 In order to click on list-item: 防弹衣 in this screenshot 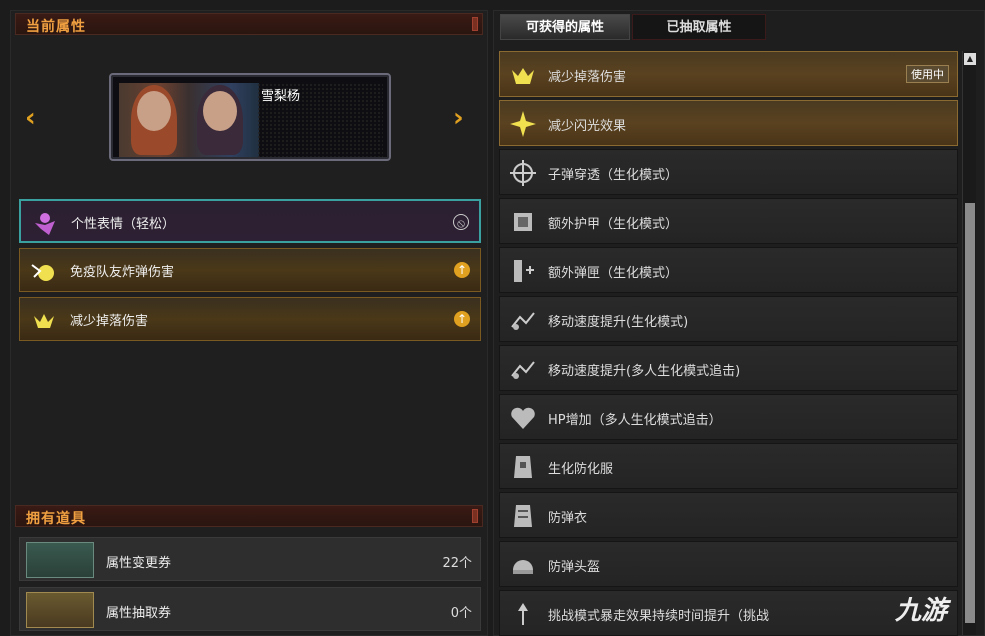, I will do `click(728, 515)`.